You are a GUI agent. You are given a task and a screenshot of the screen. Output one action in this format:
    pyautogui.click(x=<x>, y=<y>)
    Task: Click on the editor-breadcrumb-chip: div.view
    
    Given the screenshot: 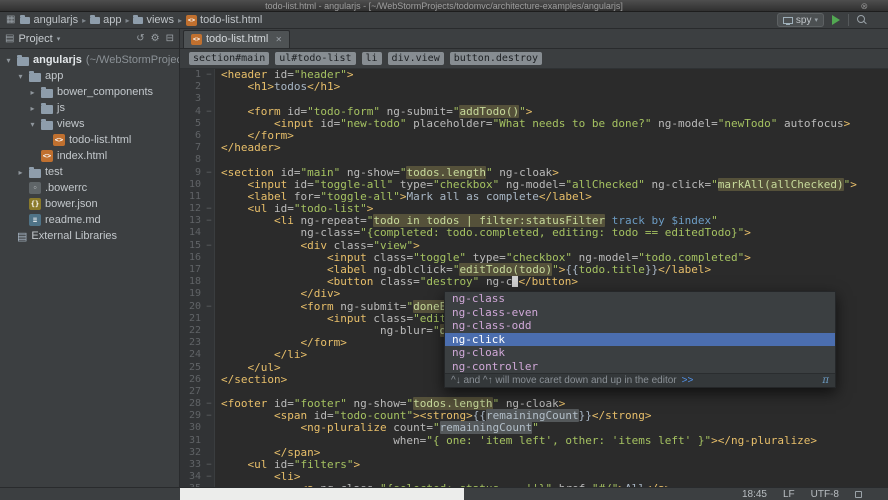 What is the action you would take?
    pyautogui.click(x=415, y=58)
    